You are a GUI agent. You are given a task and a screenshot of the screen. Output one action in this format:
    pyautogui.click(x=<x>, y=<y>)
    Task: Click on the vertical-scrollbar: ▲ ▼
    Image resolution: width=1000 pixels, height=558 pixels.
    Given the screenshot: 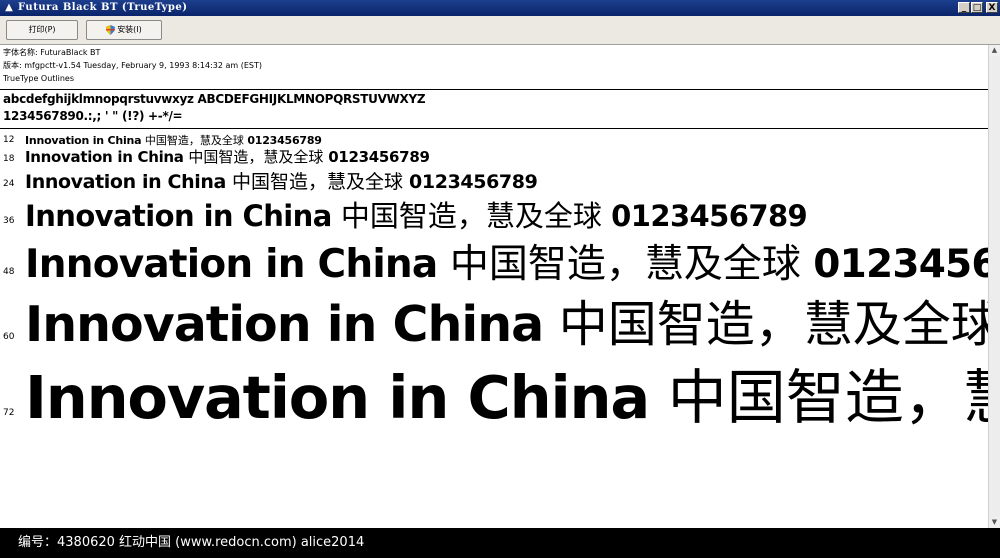 What is the action you would take?
    pyautogui.click(x=994, y=286)
    